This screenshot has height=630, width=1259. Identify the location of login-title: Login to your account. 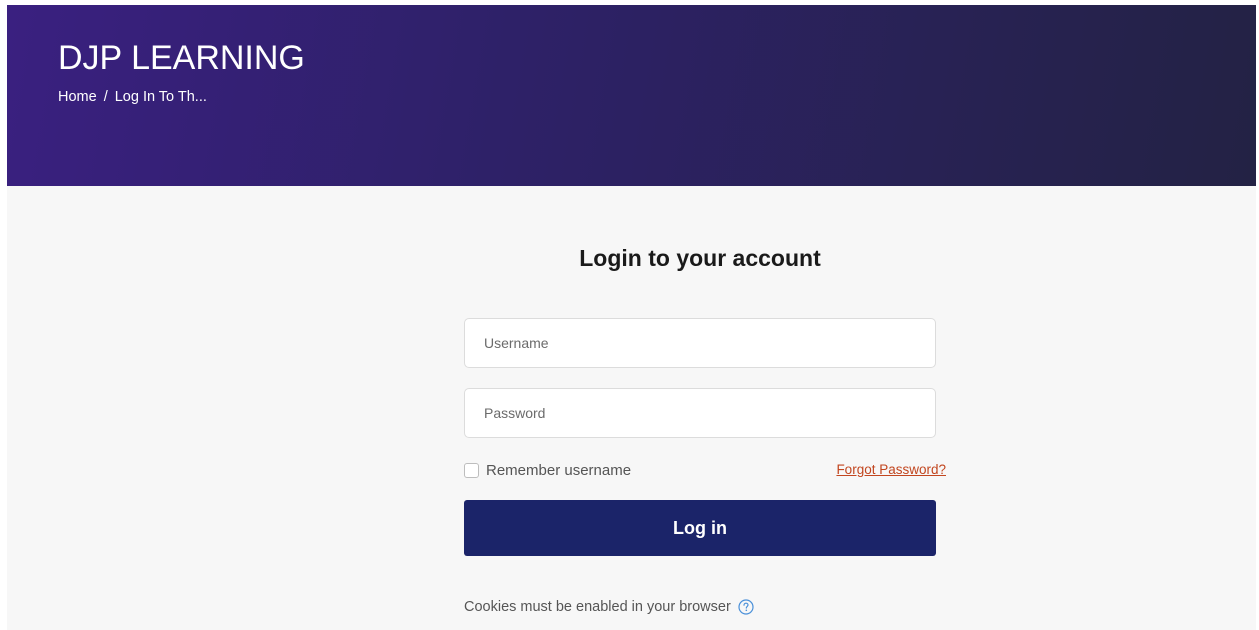
(700, 258).